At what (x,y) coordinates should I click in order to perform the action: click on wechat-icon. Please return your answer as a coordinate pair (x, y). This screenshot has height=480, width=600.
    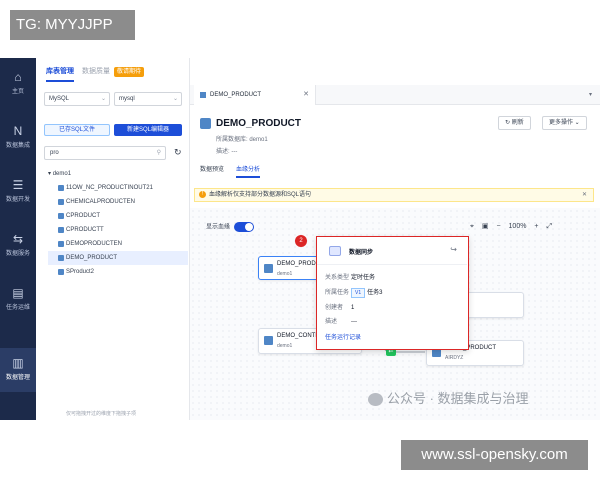
    Looking at the image, I should click on (375, 400).